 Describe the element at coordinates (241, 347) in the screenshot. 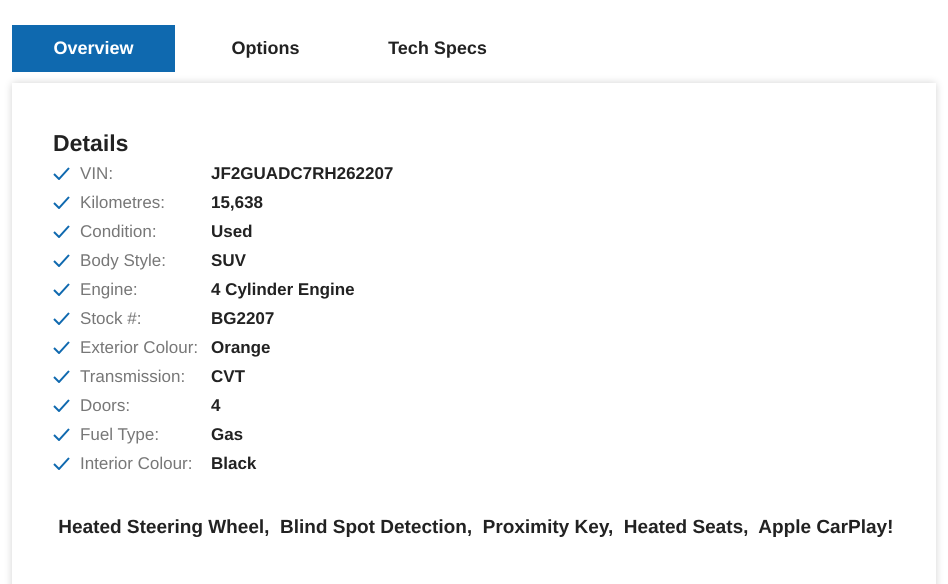

I see `detail-value: Orange` at that location.